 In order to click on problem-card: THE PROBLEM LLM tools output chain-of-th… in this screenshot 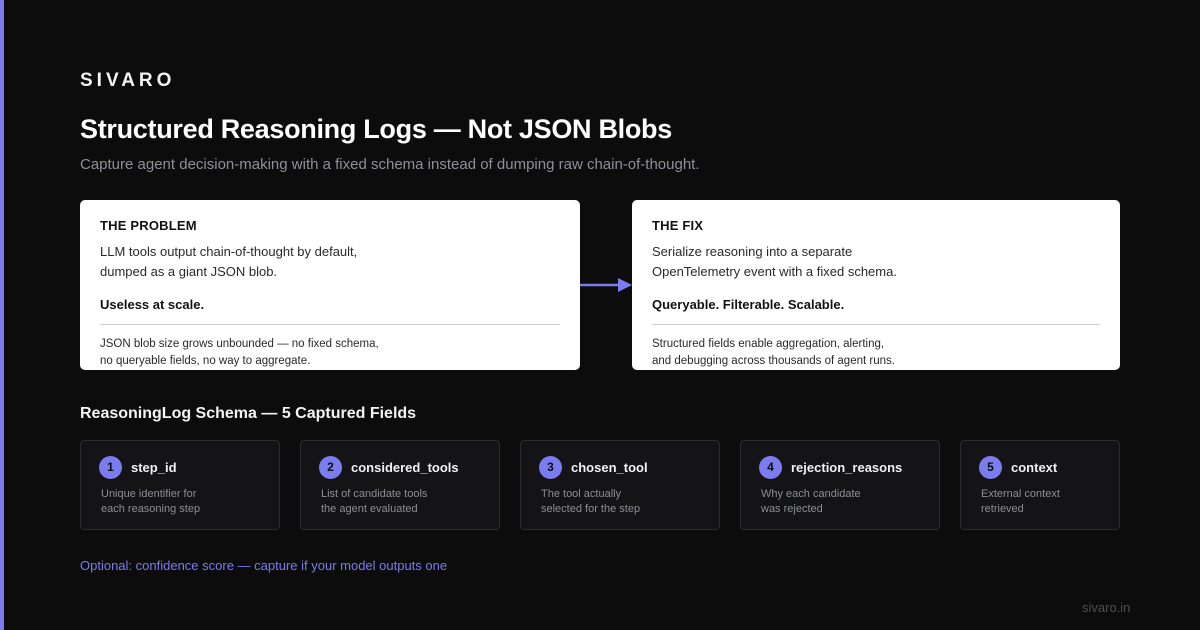, I will do `click(330, 285)`.